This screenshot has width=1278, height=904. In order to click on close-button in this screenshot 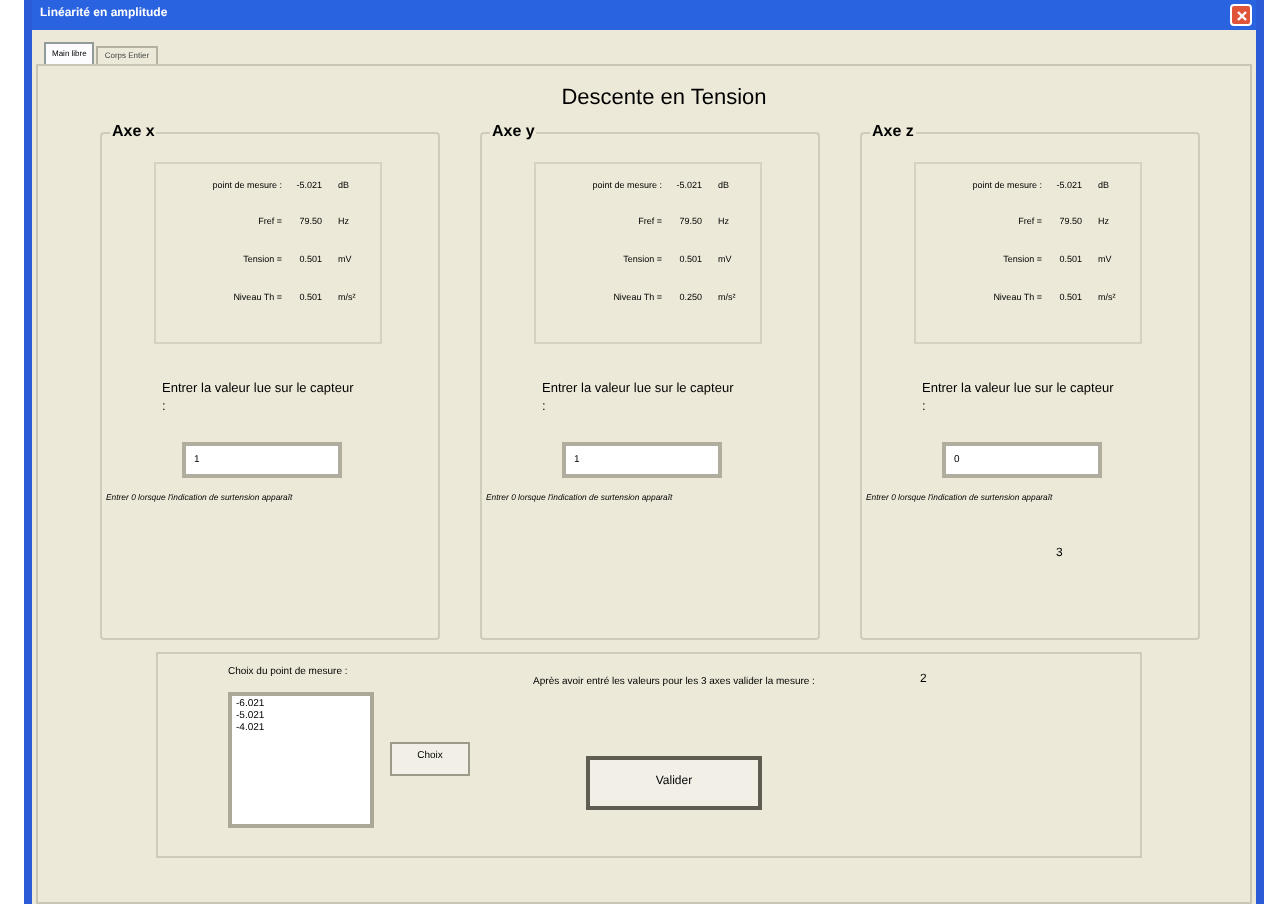, I will do `click(1241, 15)`.